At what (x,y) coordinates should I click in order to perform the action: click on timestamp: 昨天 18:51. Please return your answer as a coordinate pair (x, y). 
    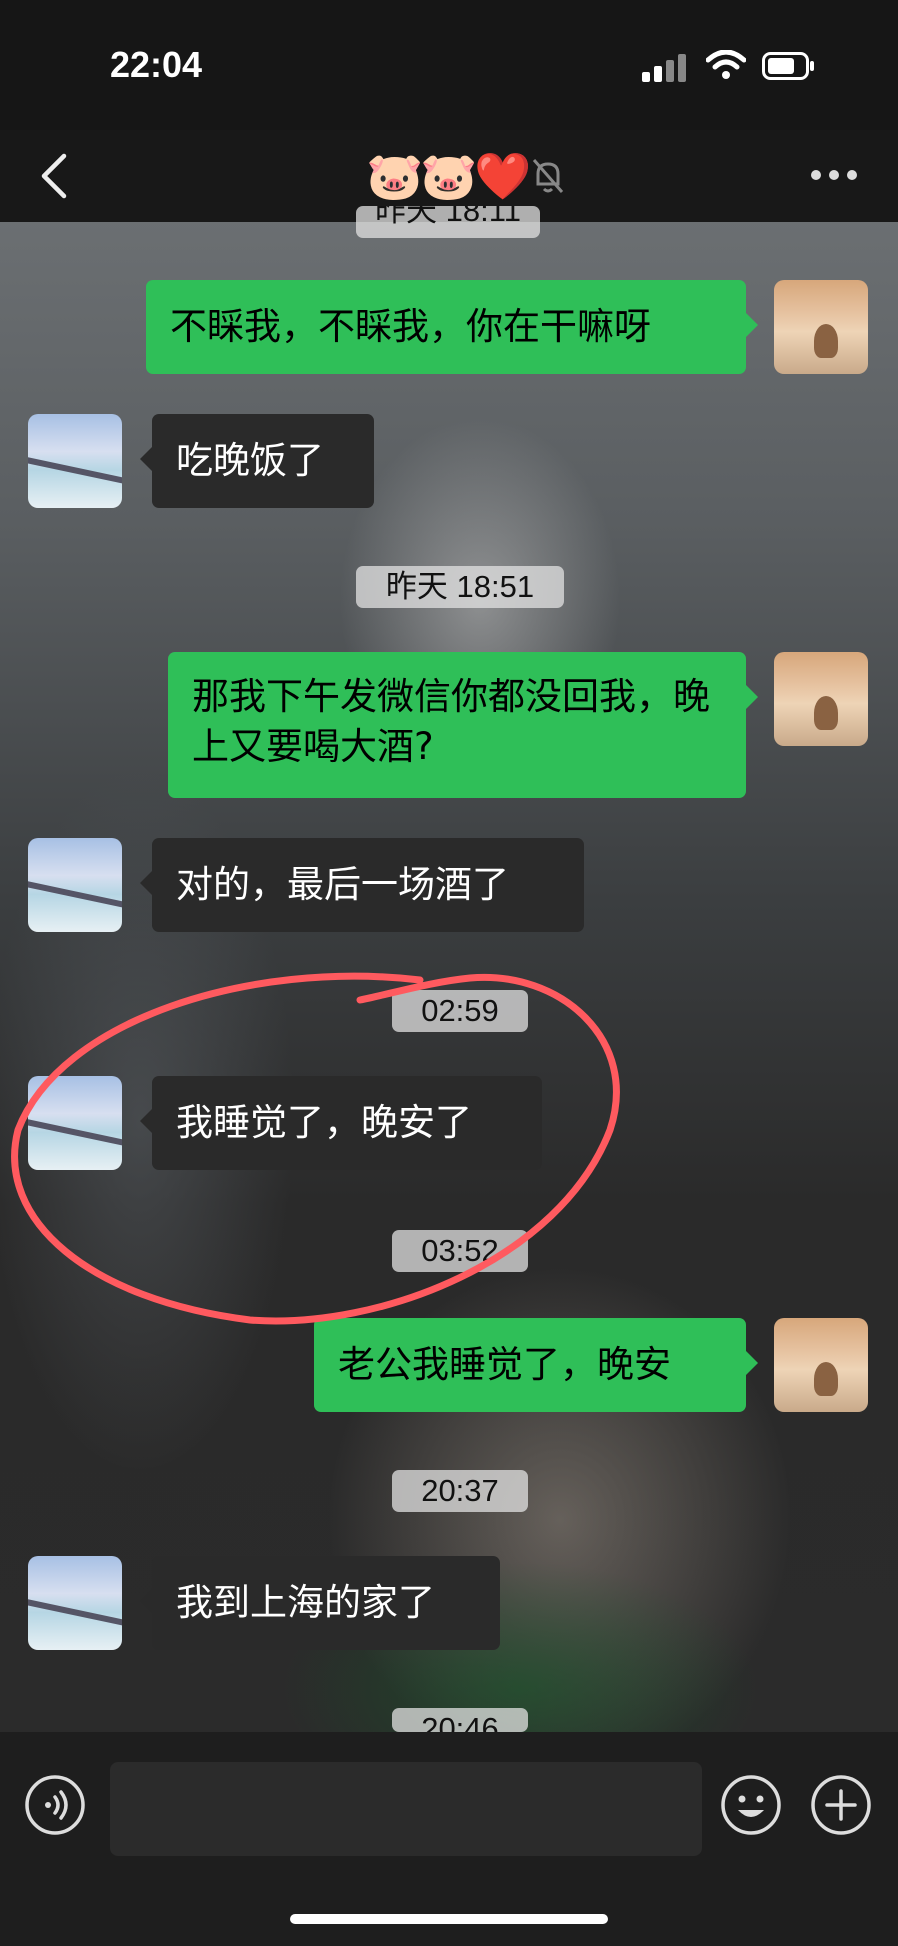
    Looking at the image, I should click on (460, 587).